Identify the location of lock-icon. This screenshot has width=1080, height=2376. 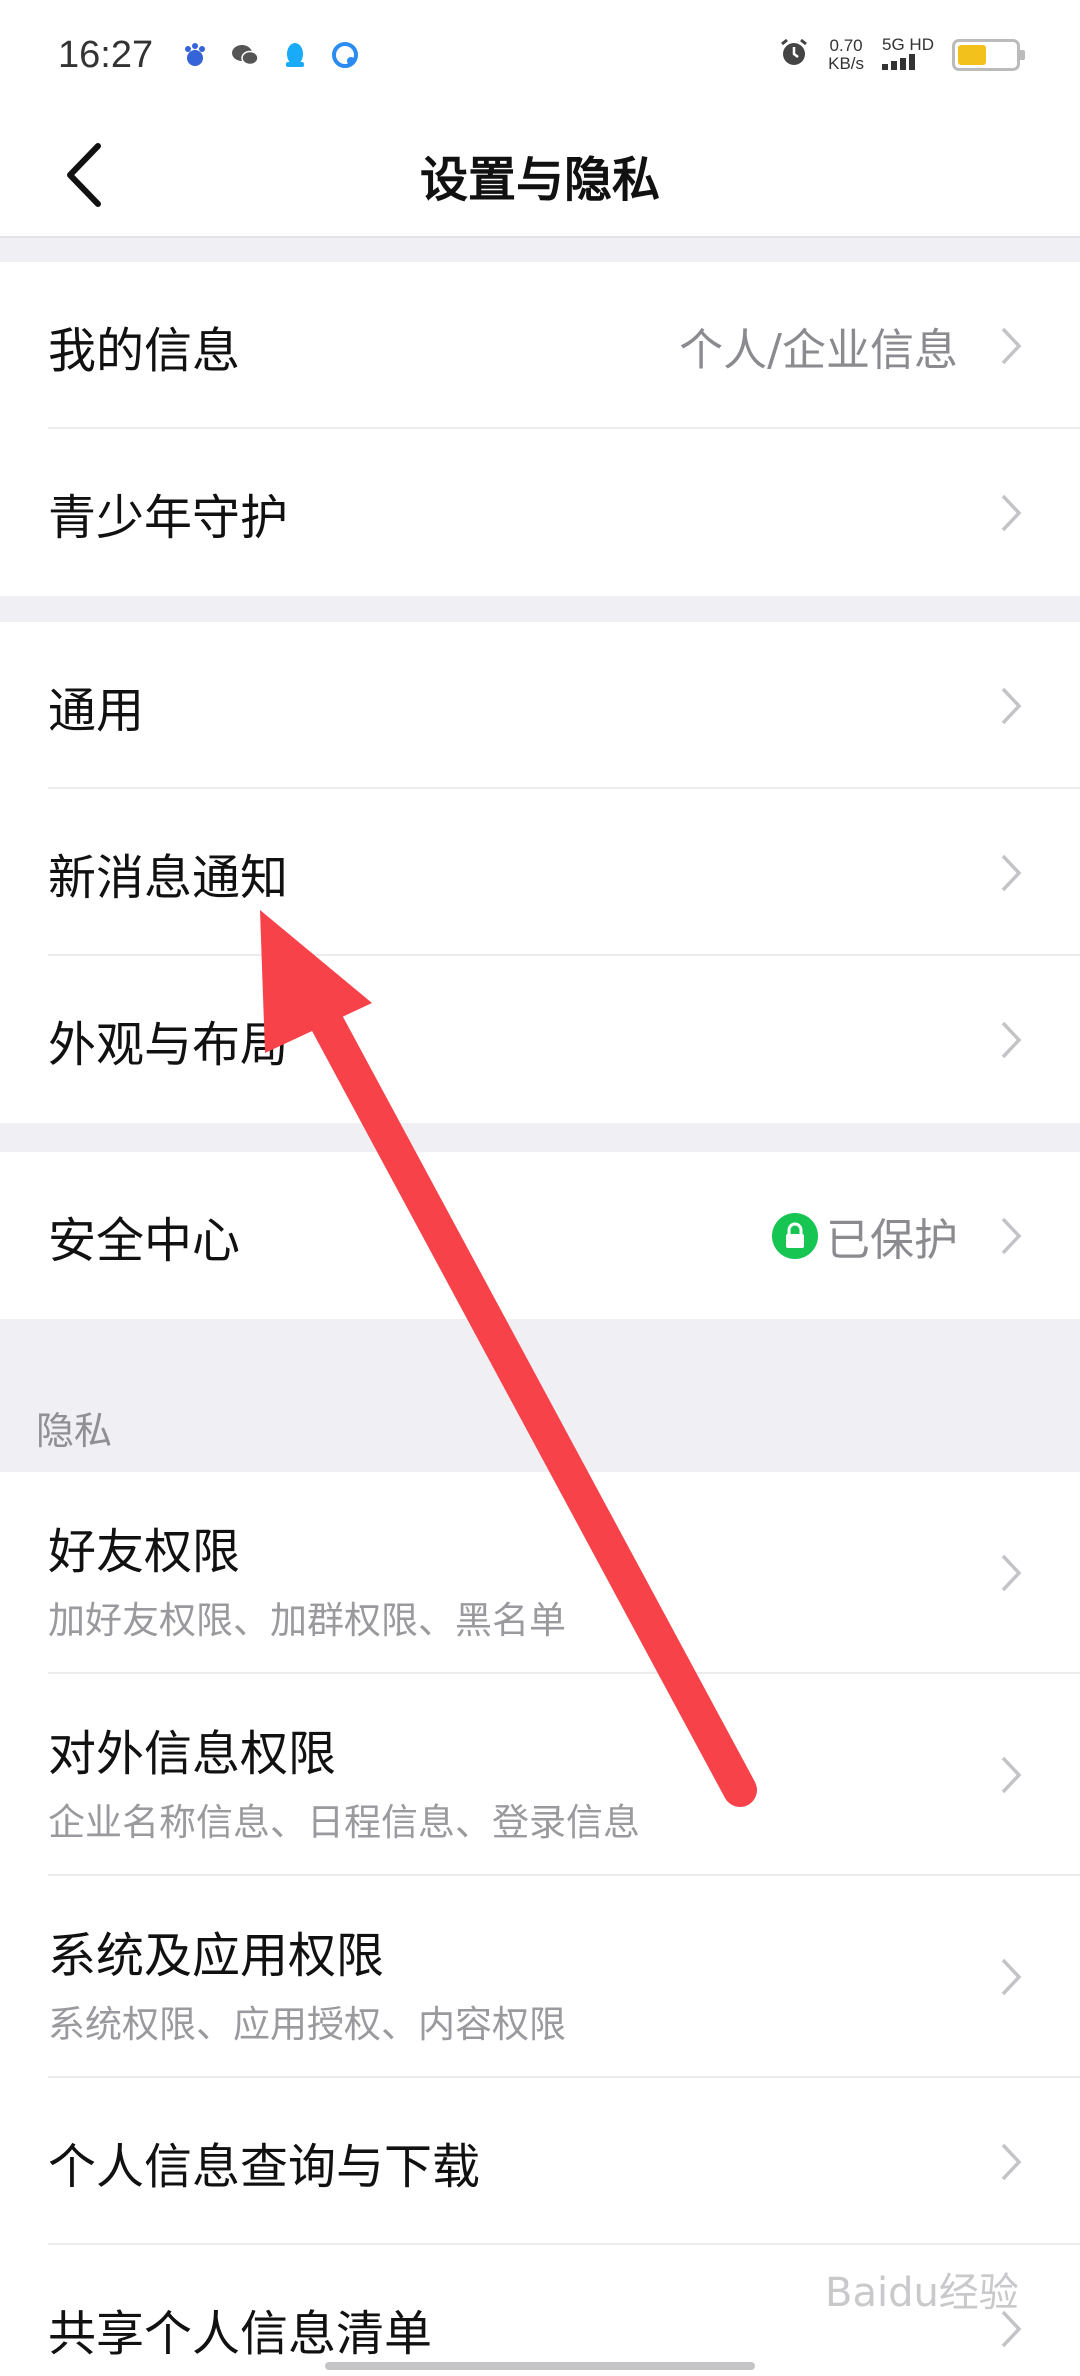
(795, 1235).